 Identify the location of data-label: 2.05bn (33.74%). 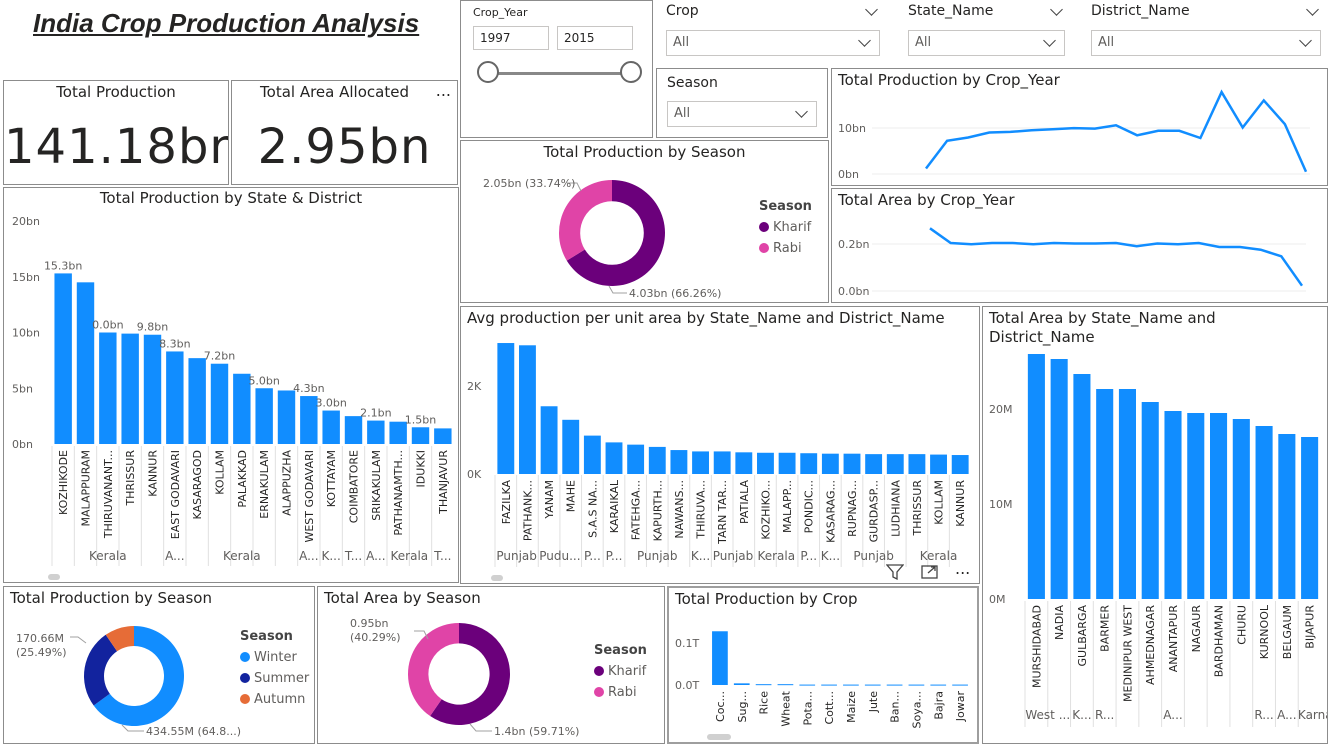
(529, 183).